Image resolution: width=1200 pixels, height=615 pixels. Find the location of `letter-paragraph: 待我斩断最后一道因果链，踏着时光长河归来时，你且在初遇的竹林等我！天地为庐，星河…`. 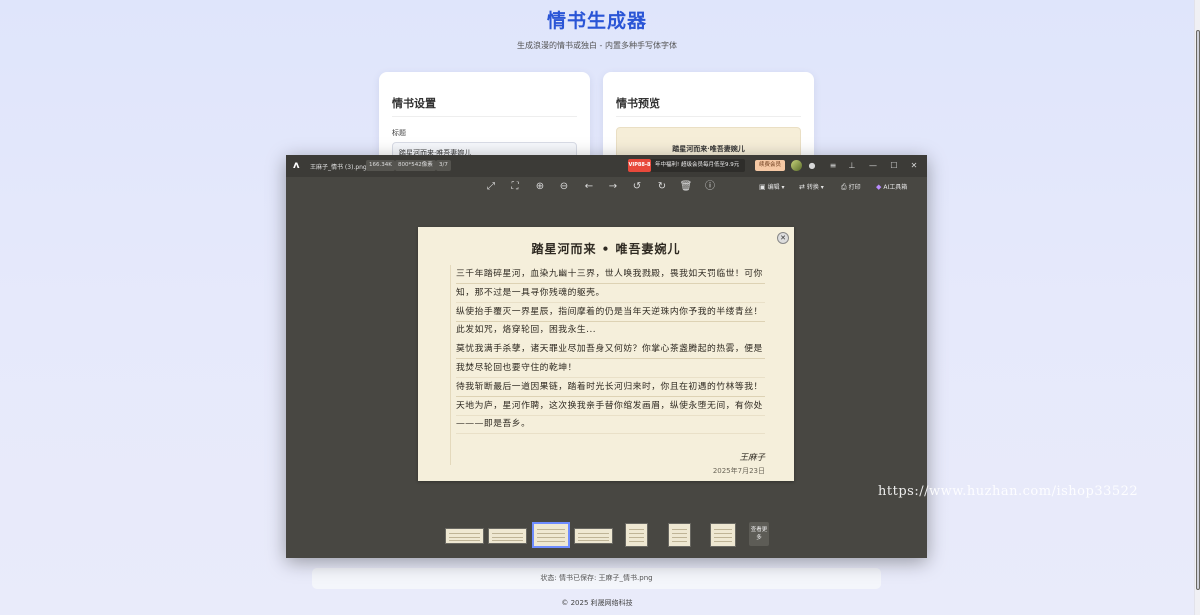

letter-paragraph: 待我斩断最后一道因果链，踏着时光长河归来时，你且在初遇的竹林等我！天地为庐，星河… is located at coordinates (610, 406).